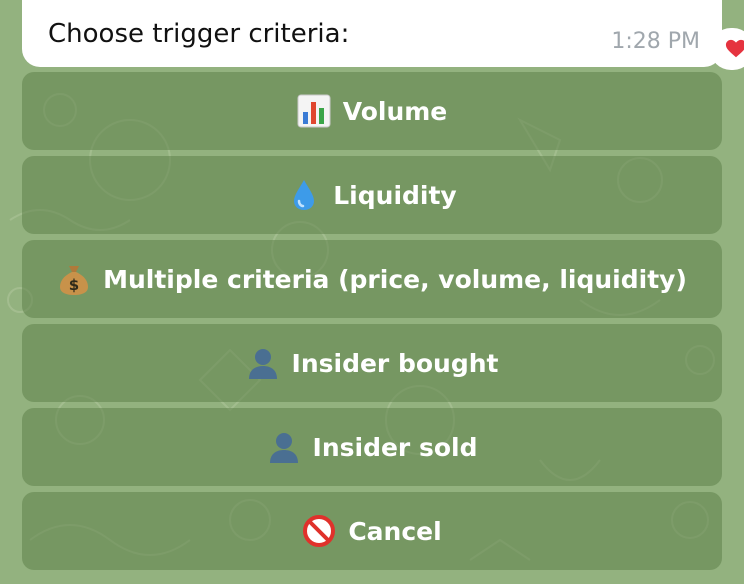 This screenshot has width=744, height=584. I want to click on money-bag-icon: $, so click(74, 279).